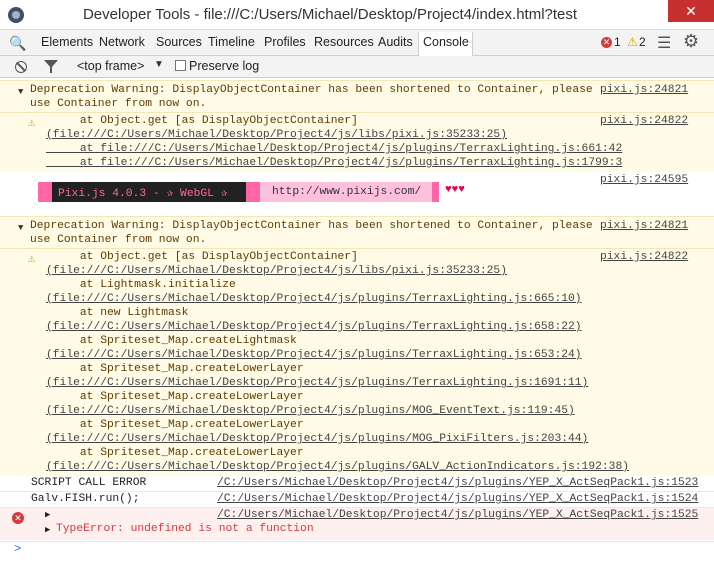 The height and width of the screenshot is (578, 714). I want to click on pixi-version-banner: Pixi.js 4.0.3 - ✰ WebGL ✰, so click(149, 192).